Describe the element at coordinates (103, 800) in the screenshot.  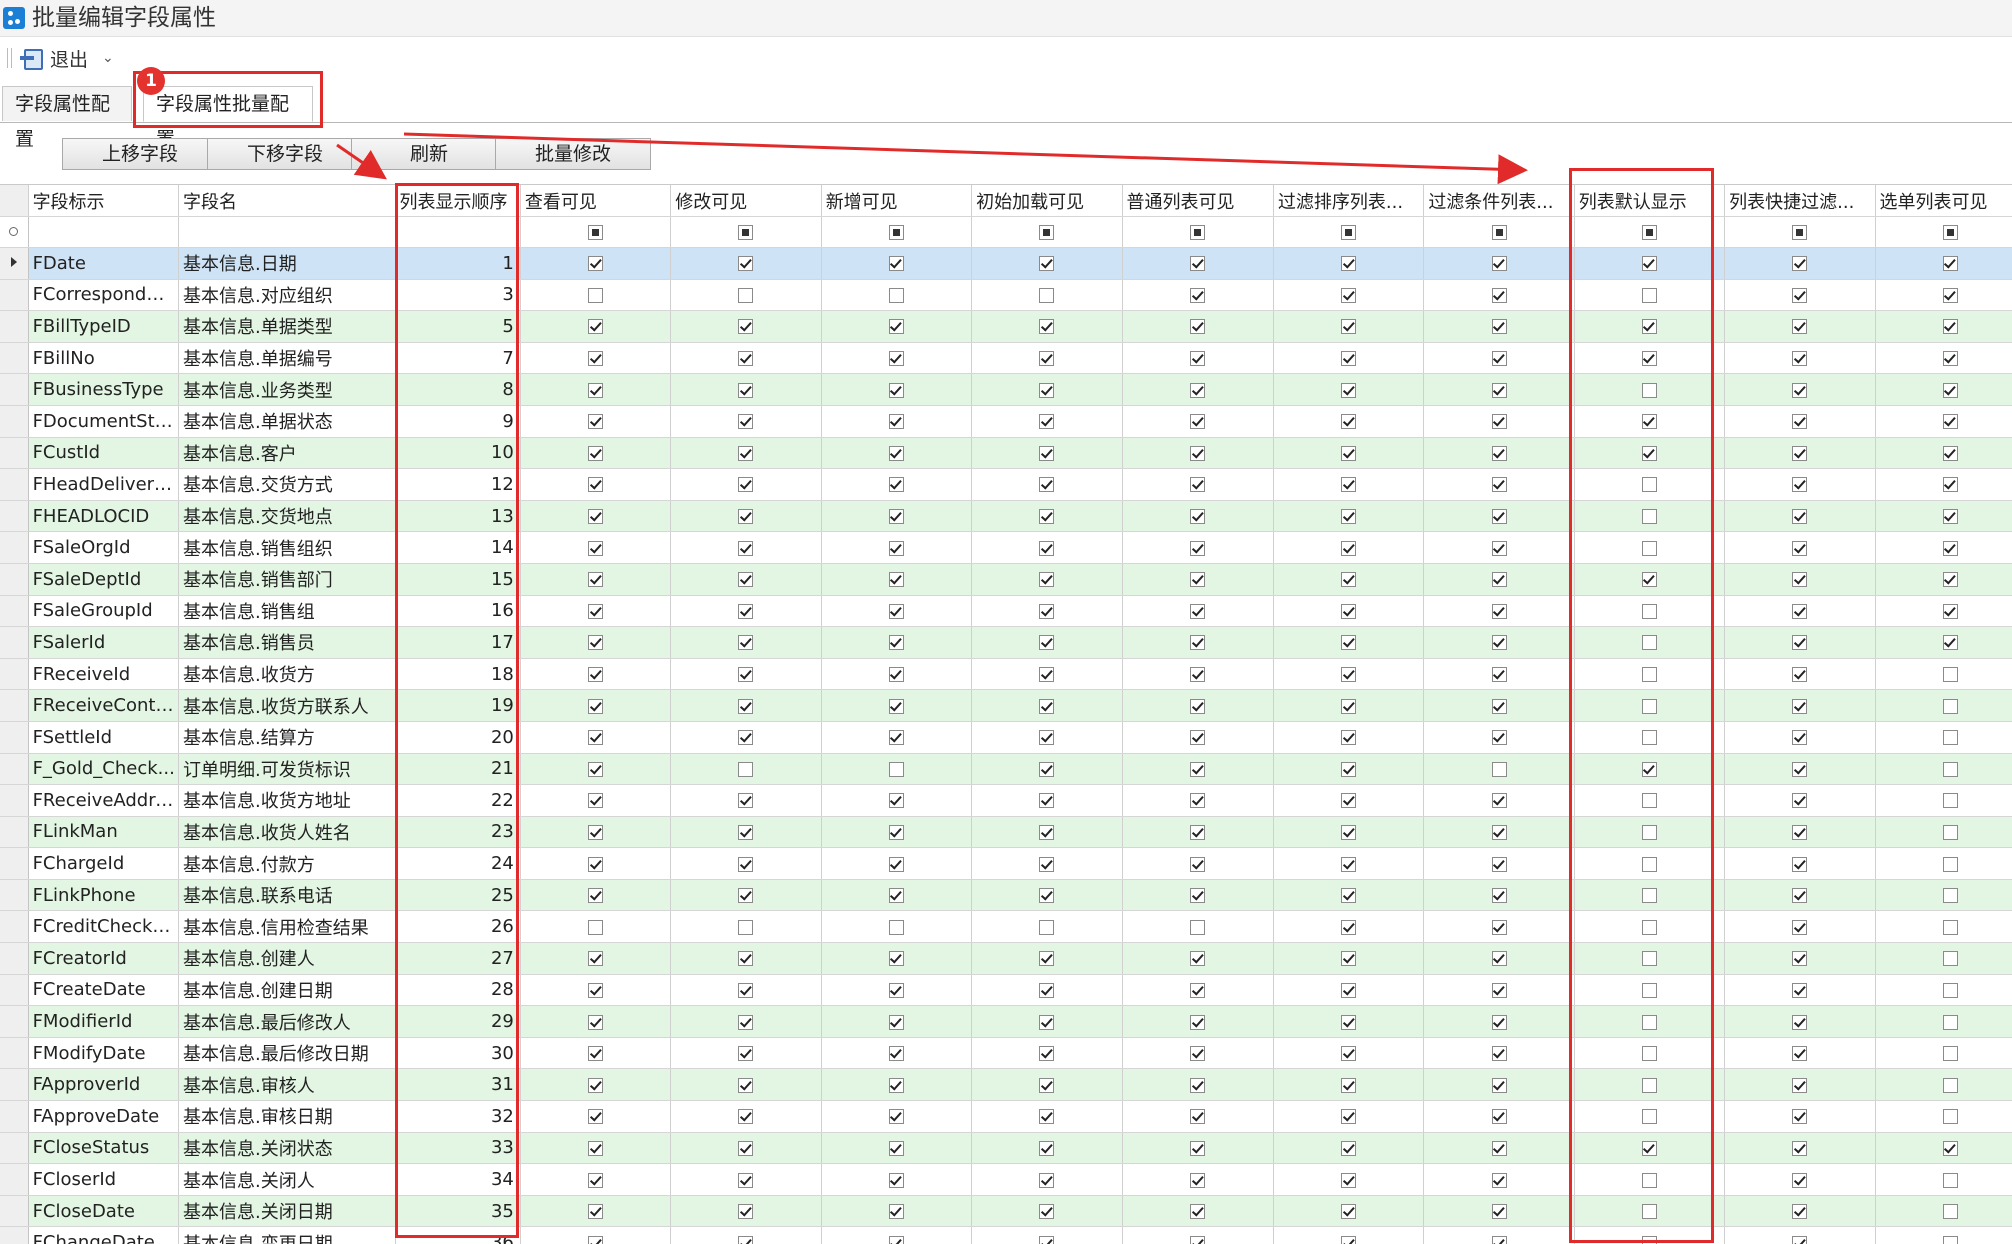
I see `field-code-cell: FReceiveAddress` at that location.